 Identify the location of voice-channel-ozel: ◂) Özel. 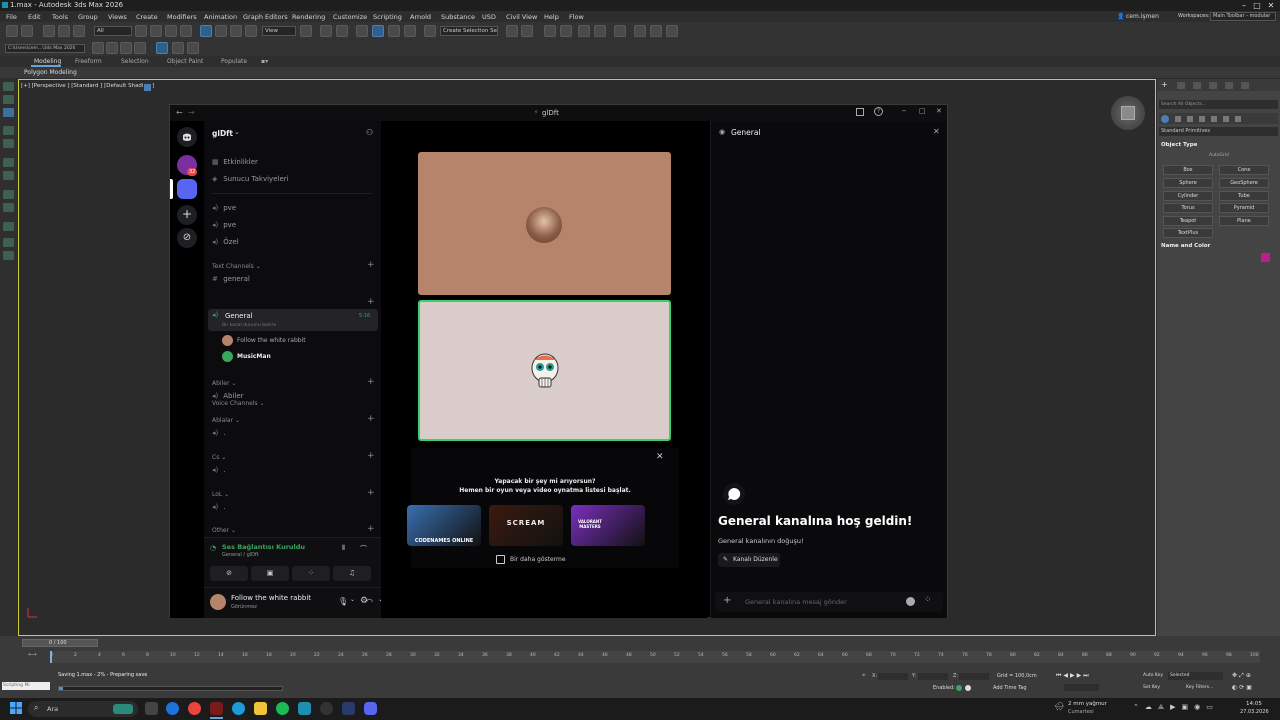
(225, 245).